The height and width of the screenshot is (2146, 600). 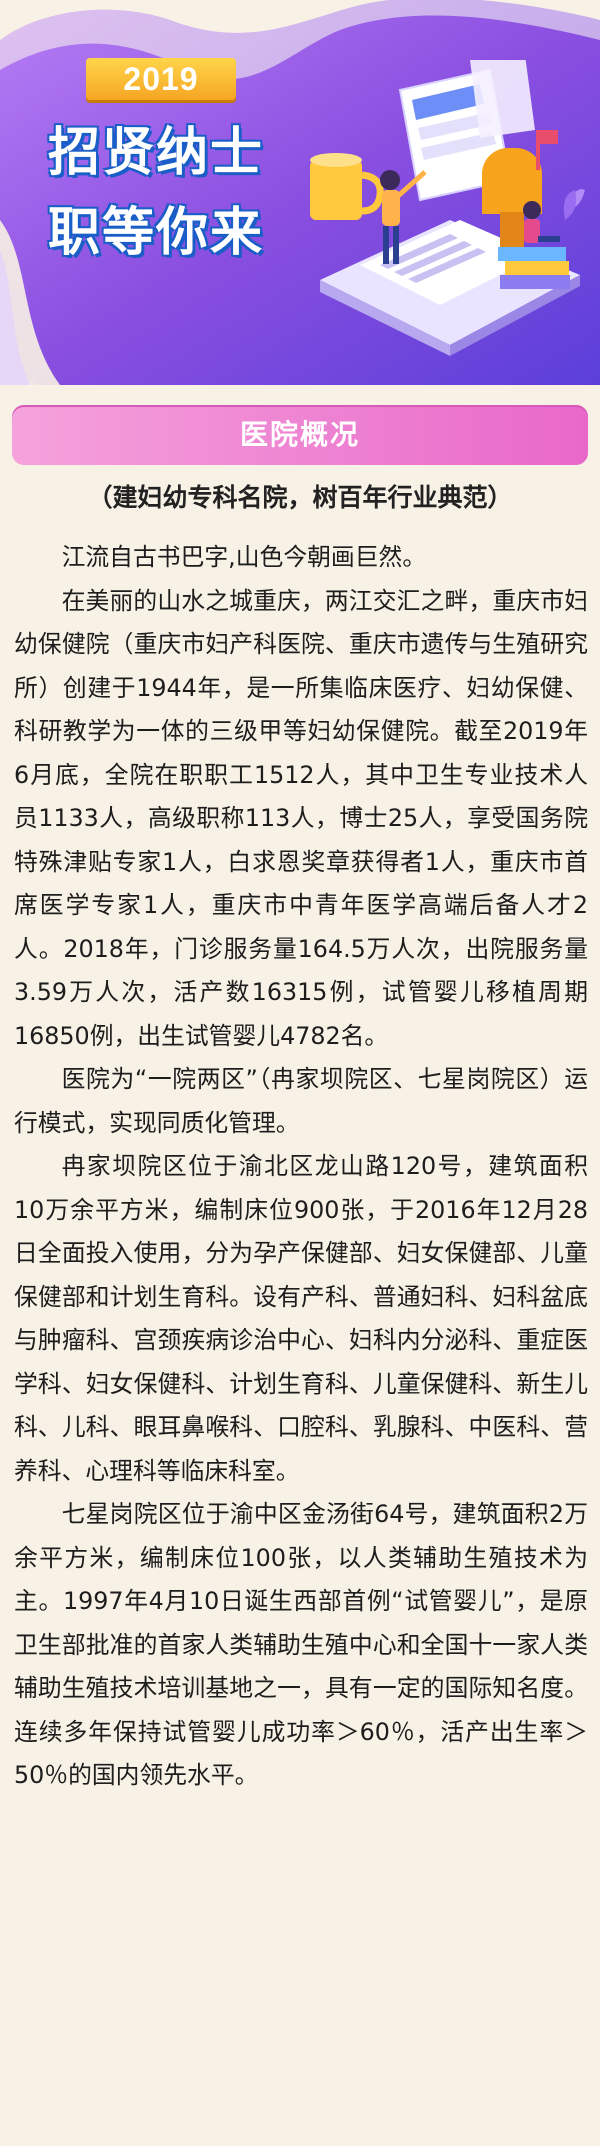 I want to click on hero-title-line2: 职等你来, so click(x=156, y=233).